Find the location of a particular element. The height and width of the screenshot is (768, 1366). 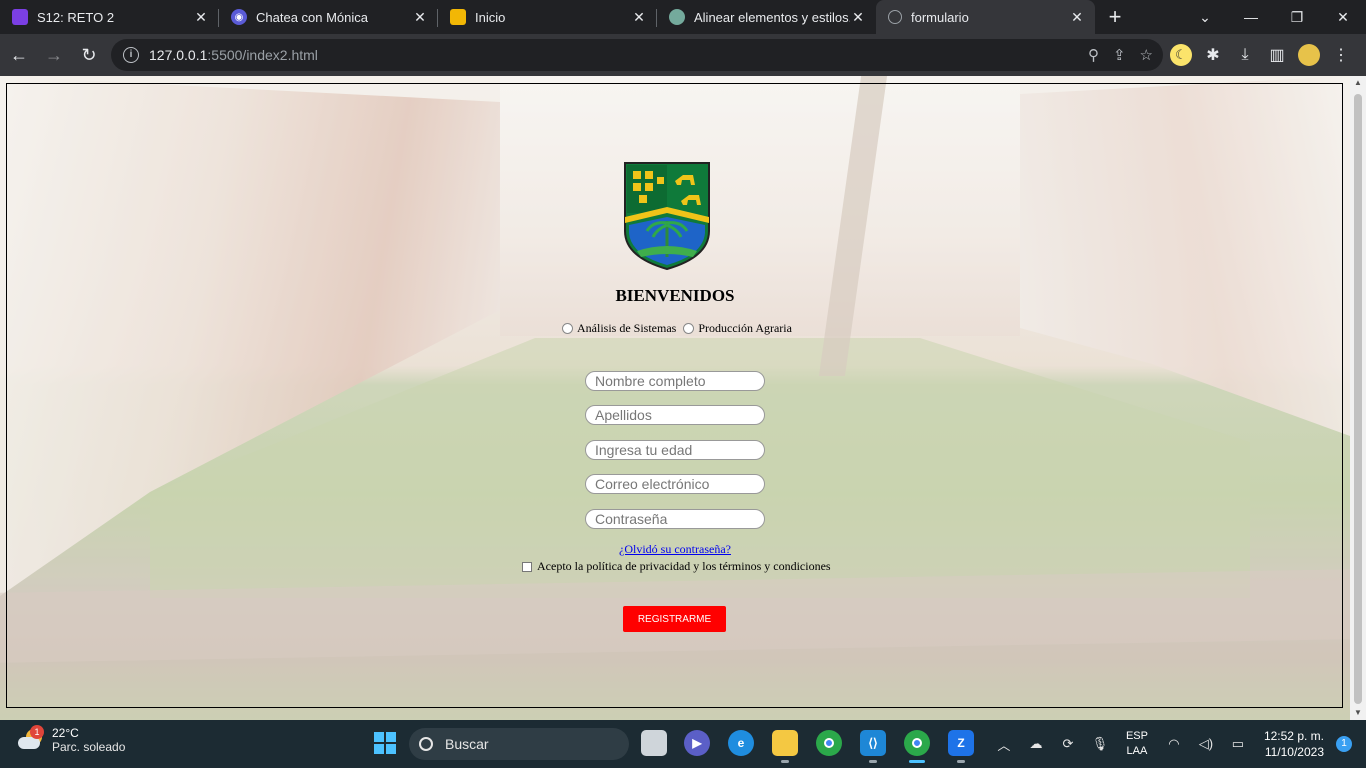

window-controls: ⌄ — ❐ ✕ is located at coordinates (1274, 17).